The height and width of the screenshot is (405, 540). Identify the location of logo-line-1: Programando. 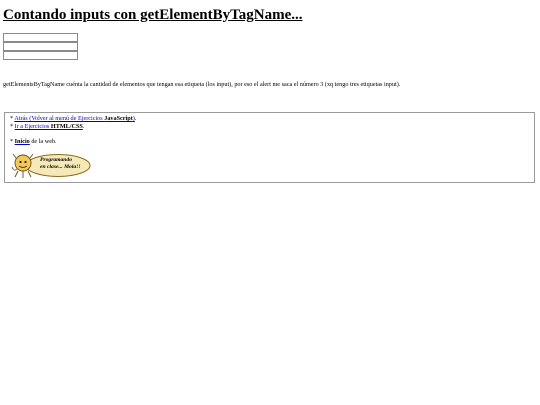
(56, 160).